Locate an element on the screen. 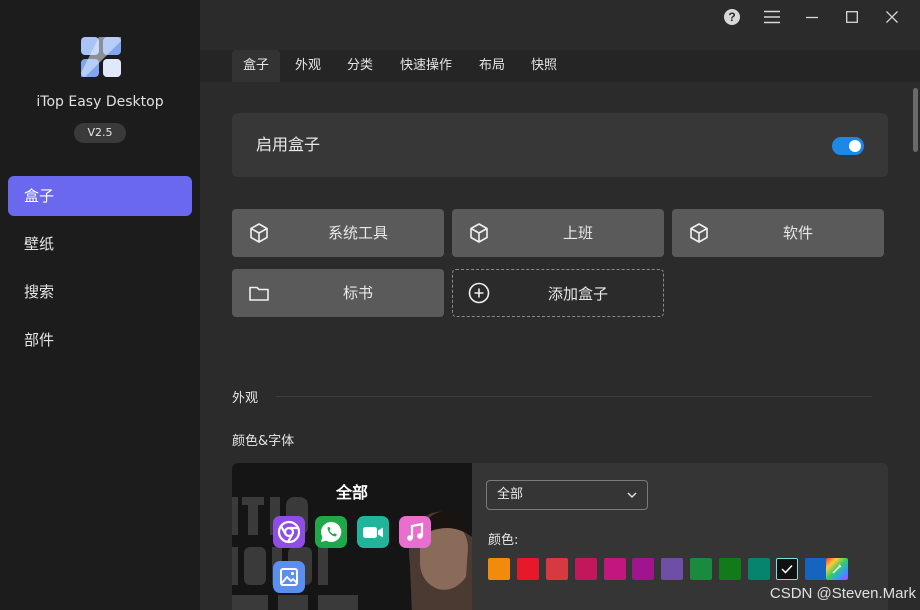 This screenshot has height=610, width=920. add-box-button: 添加盒子 is located at coordinates (558, 293).